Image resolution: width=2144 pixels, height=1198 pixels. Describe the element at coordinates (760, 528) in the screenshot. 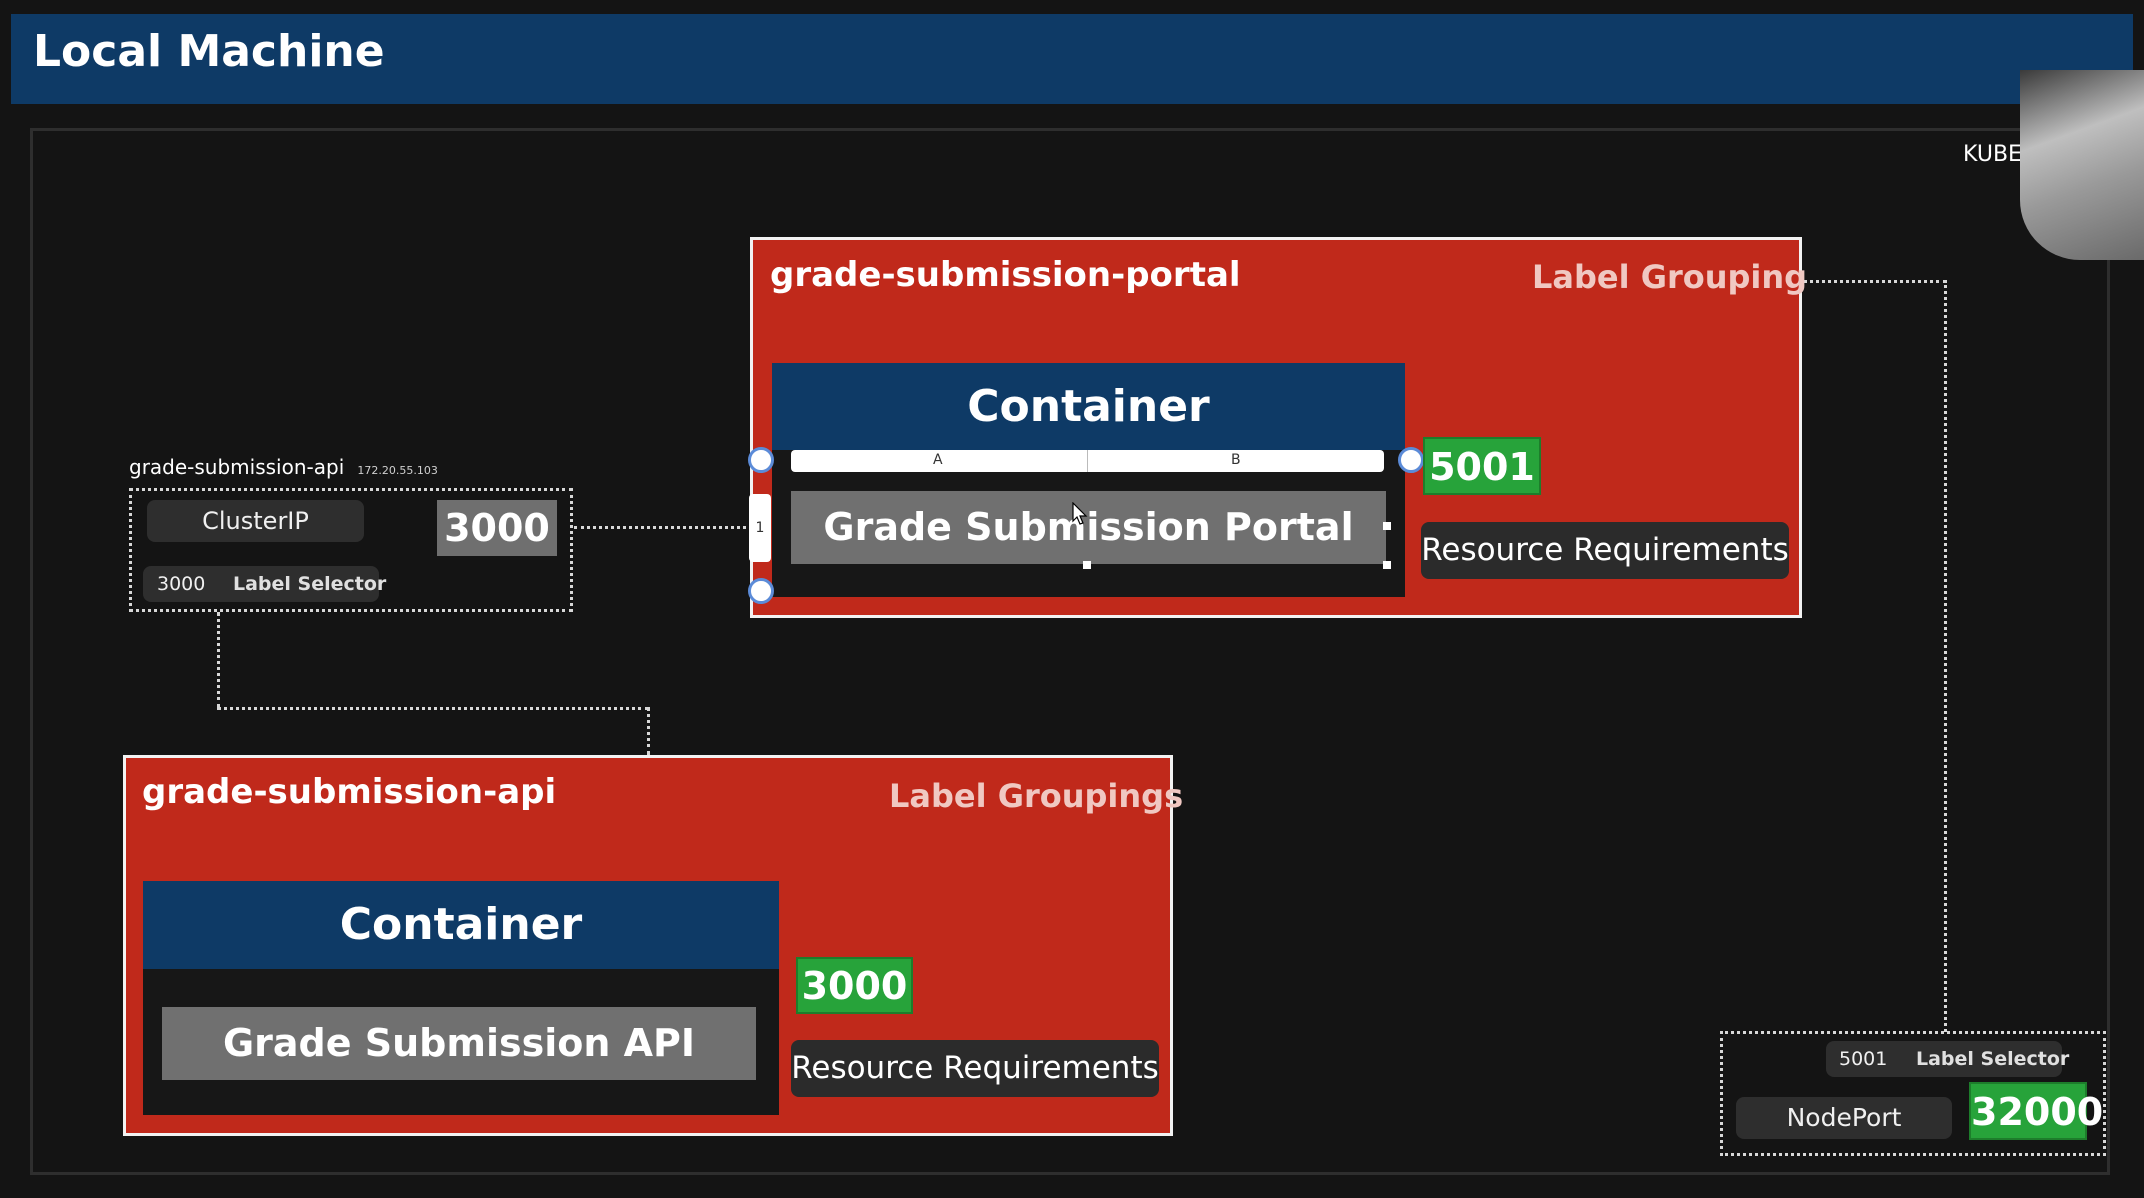

I see `table-row-ruler: 1` at that location.